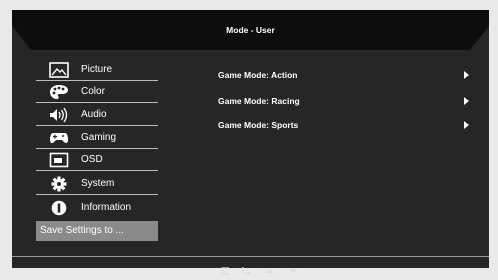 This screenshot has height=280, width=498. What do you see at coordinates (258, 125) in the screenshot?
I see `option-game-mode-sports: Game Mode: Sports` at bounding box center [258, 125].